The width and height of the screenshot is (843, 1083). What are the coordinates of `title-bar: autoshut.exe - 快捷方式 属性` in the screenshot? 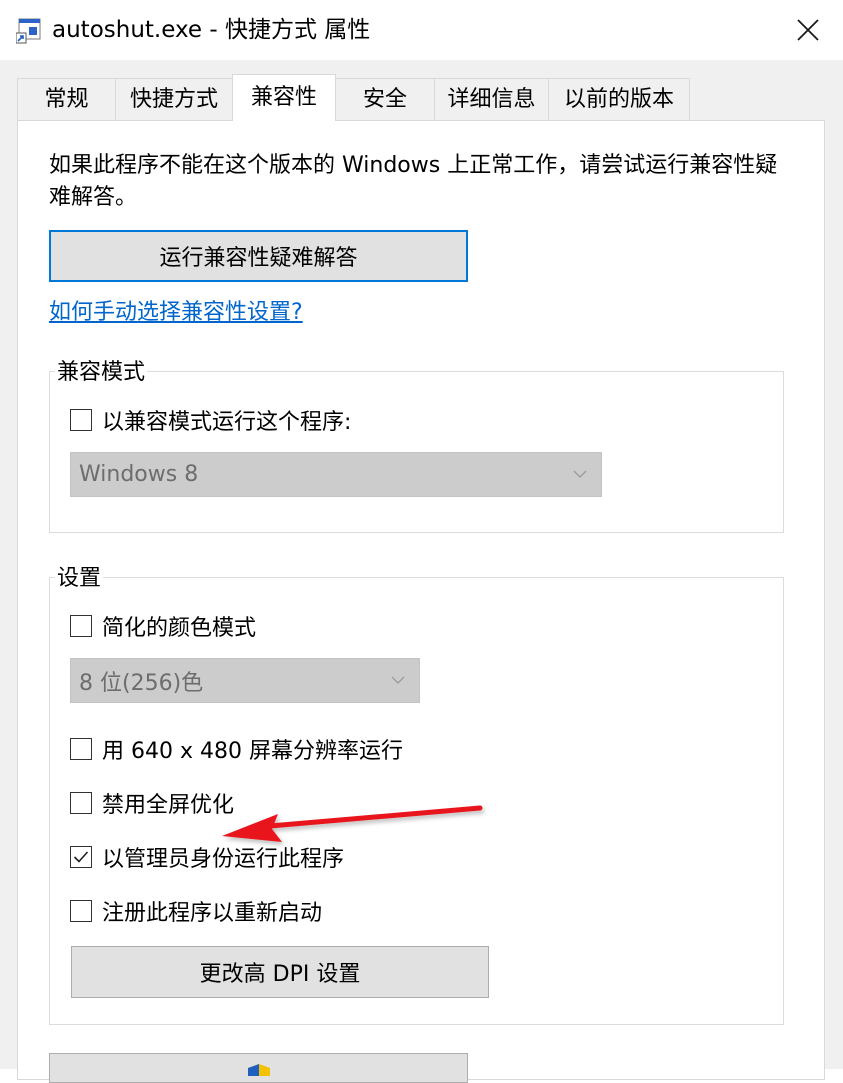 It's located at (421, 30).